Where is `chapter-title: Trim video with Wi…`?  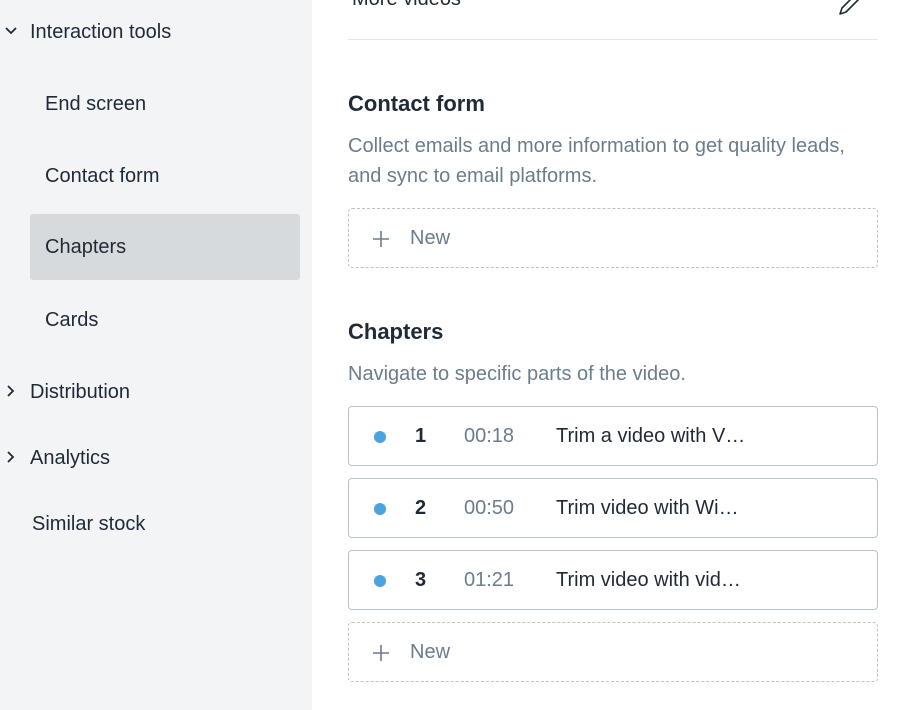 chapter-title: Trim video with Wi… is located at coordinates (647, 508).